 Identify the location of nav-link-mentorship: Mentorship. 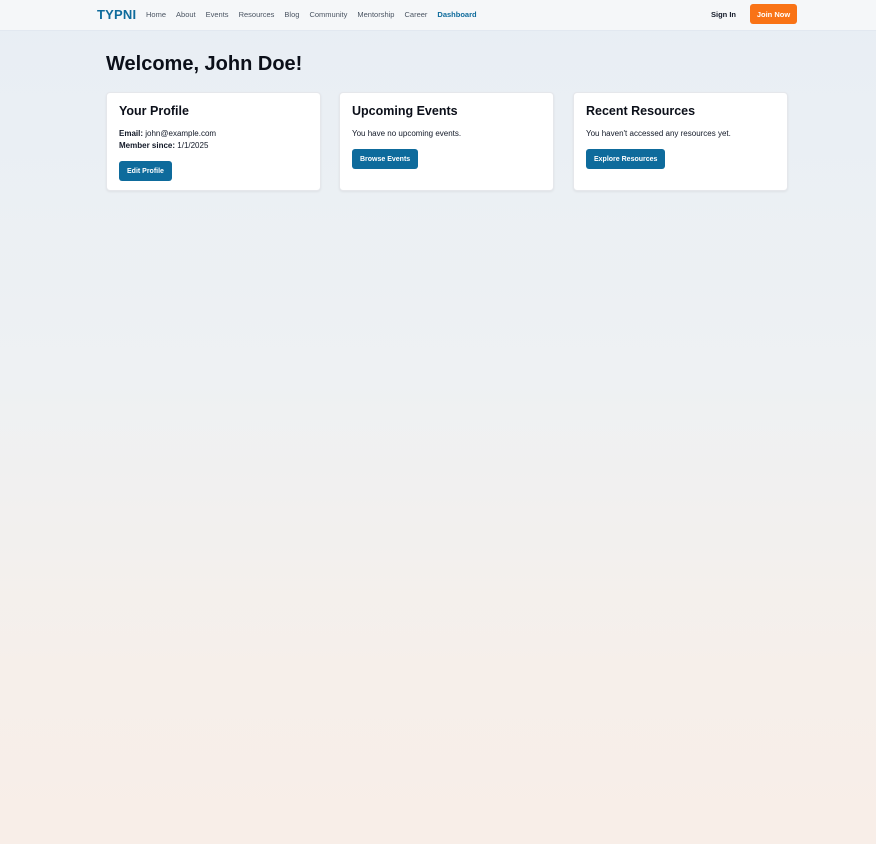
(375, 14).